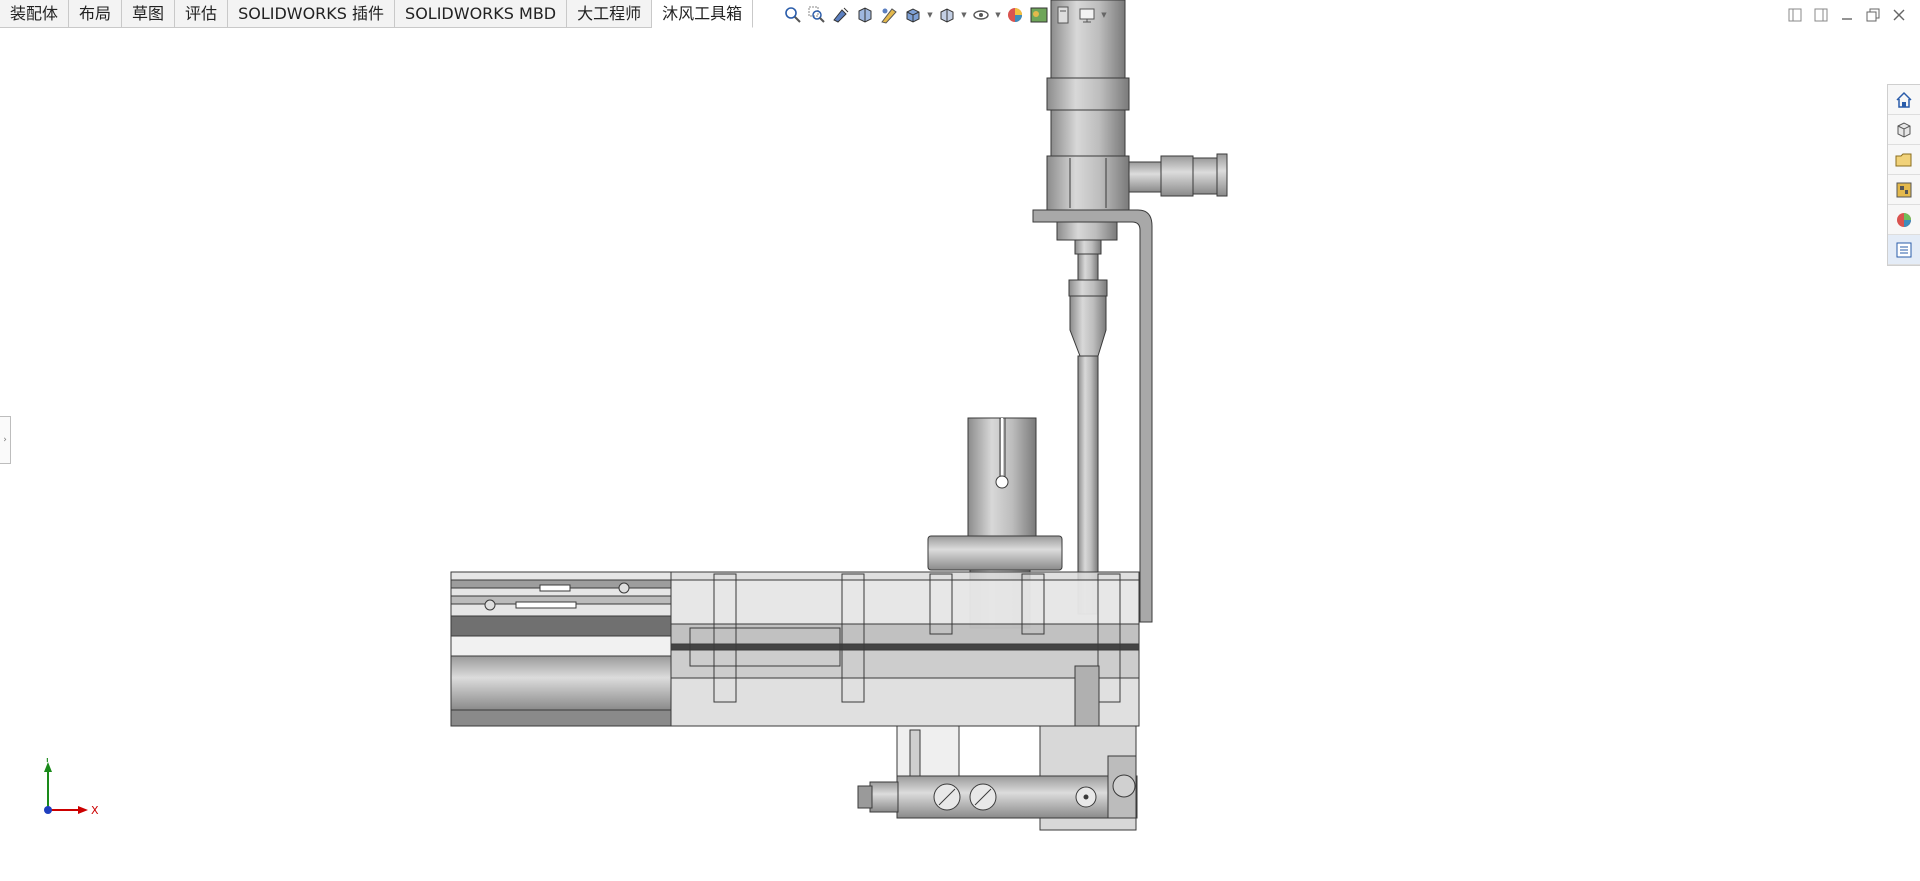  I want to click on minimize-icon, so click(1847, 15).